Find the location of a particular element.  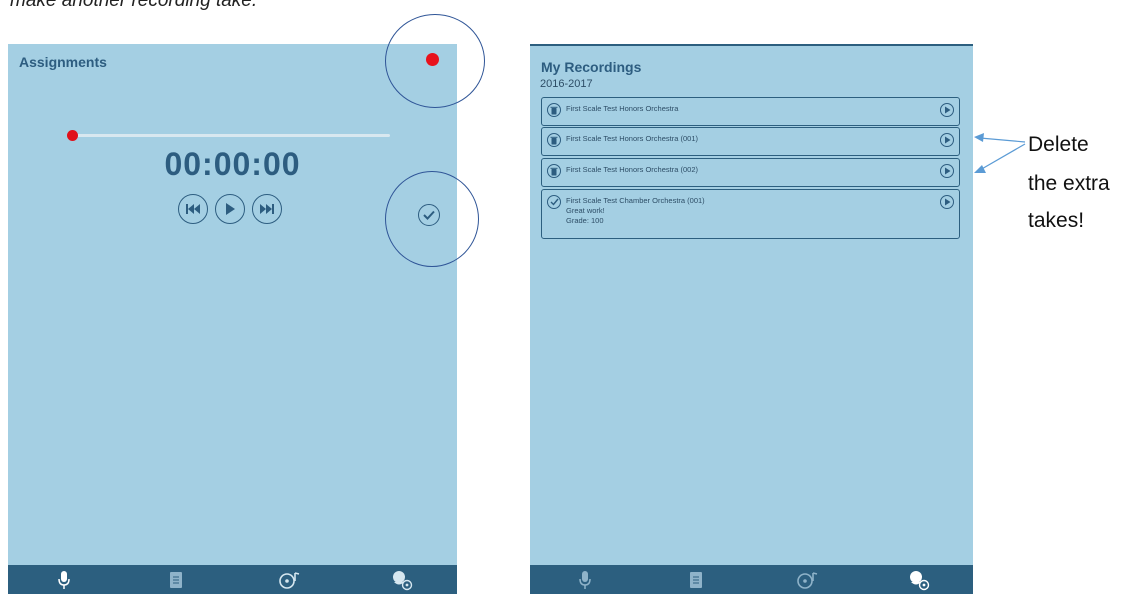

playback-slider is located at coordinates (230, 135).